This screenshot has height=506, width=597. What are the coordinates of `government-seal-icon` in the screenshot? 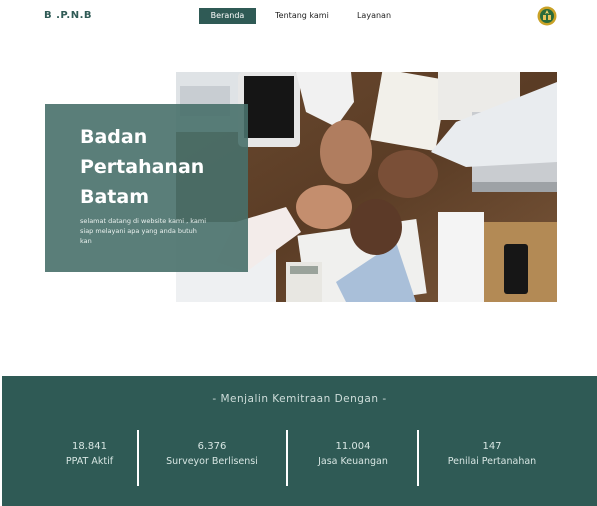 It's located at (547, 16).